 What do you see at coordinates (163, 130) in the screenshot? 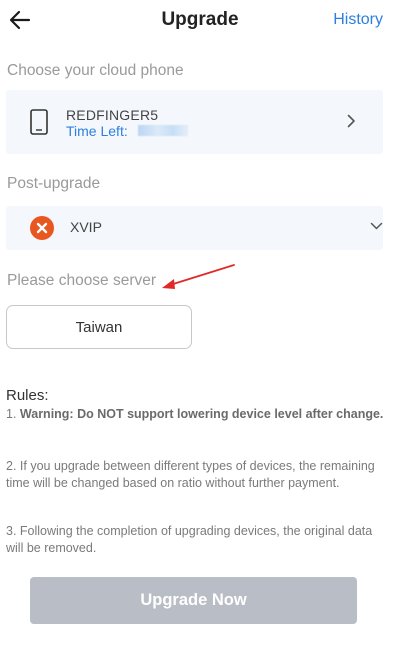
I see `time-left-value-redacted` at bounding box center [163, 130].